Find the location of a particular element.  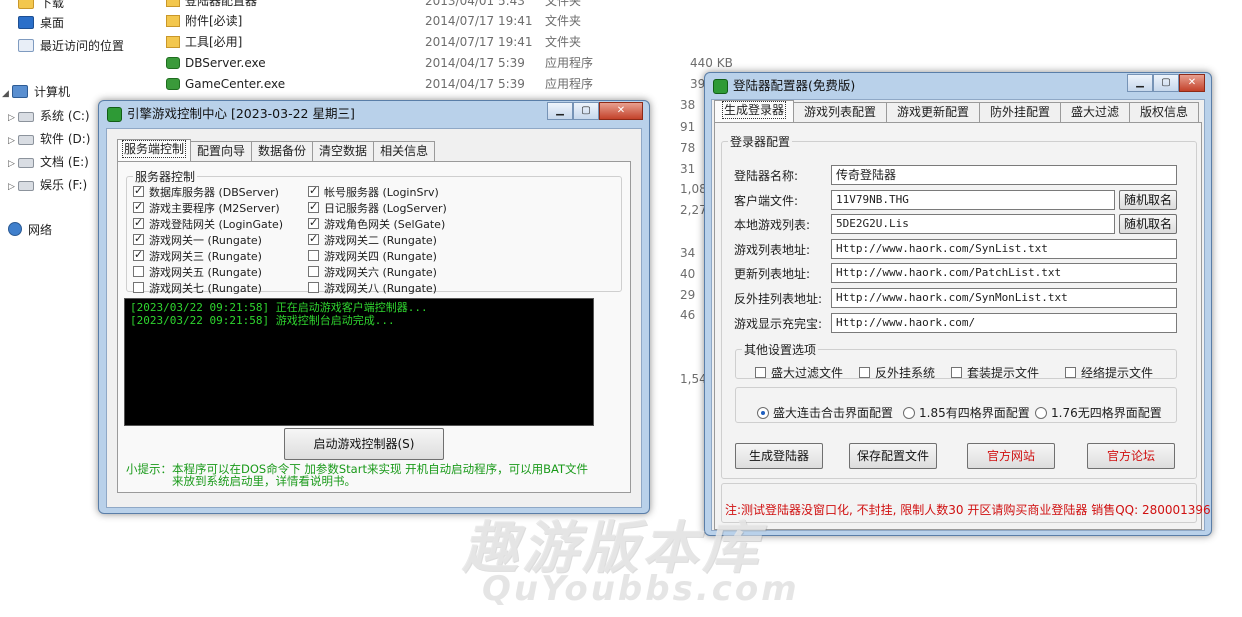

tab-shanda-filter: 盛大过滤 is located at coordinates (1095, 112).